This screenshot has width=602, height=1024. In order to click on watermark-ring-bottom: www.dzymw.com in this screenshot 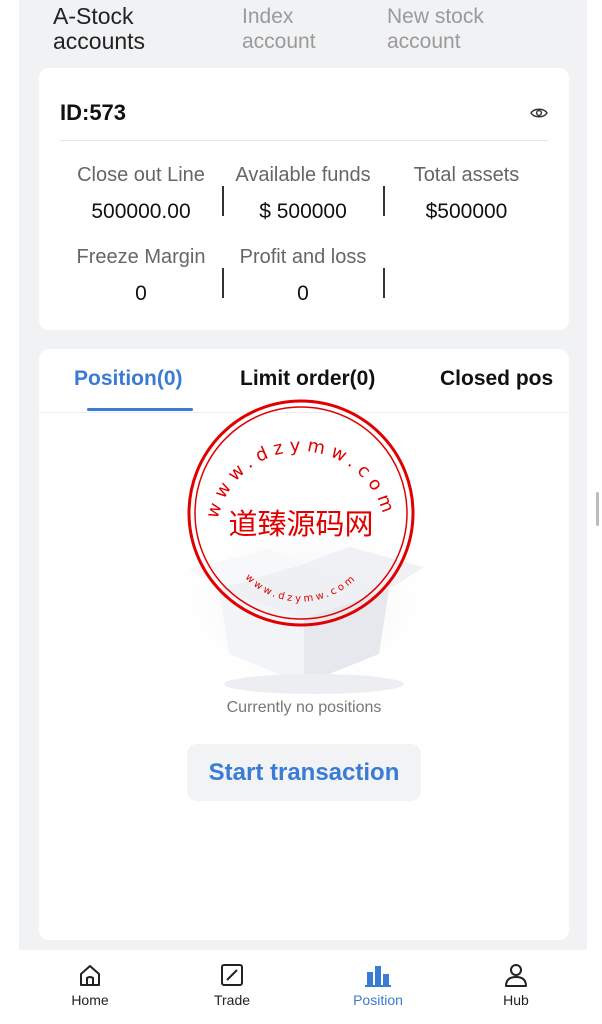, I will do `click(299, 588)`.